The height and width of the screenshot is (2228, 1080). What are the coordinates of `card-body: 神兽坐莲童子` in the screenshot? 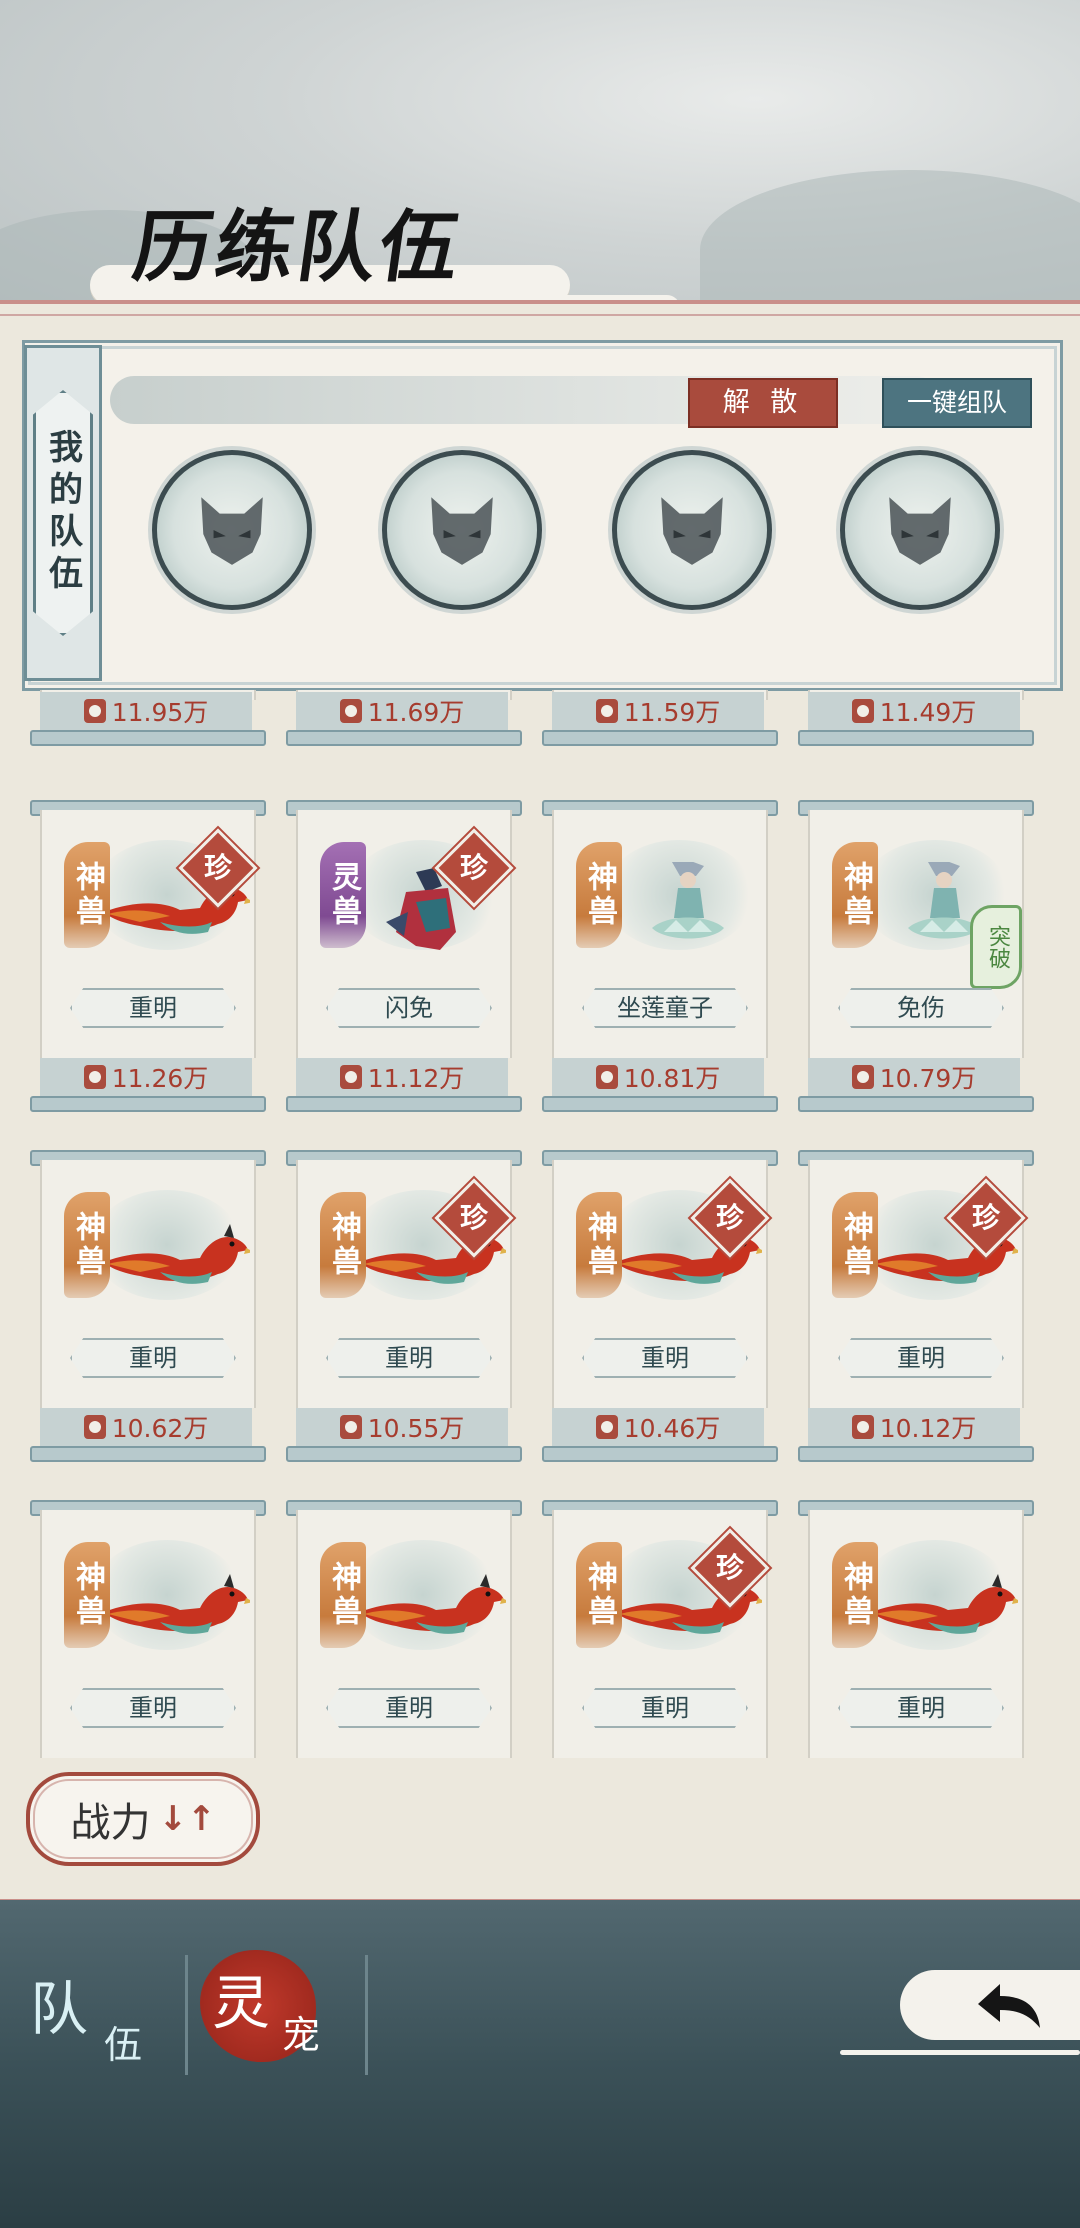 It's located at (660, 934).